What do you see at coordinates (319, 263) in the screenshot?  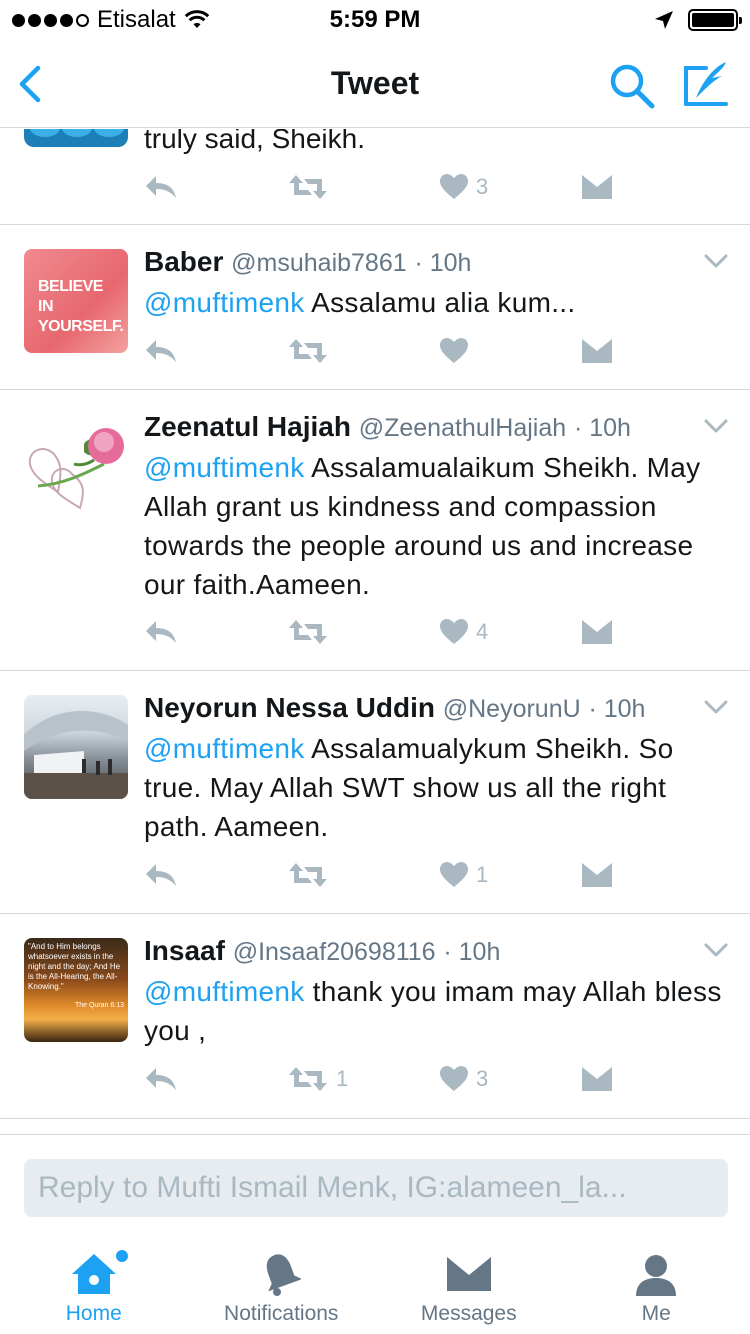 I see `user-handle: @msuhaib7861` at bounding box center [319, 263].